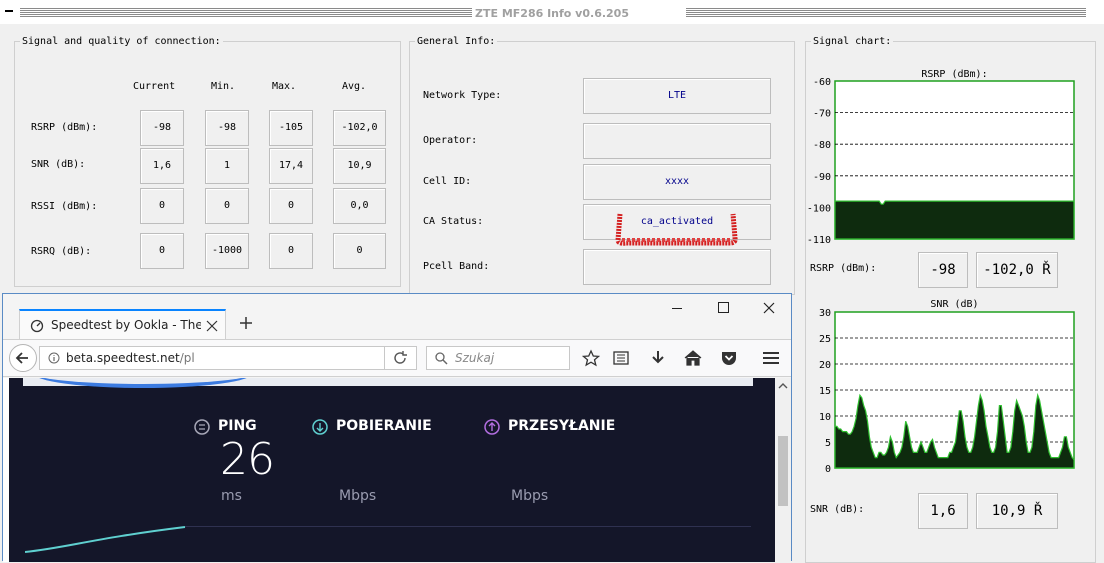 This screenshot has width=1104, height=563. Describe the element at coordinates (562, 426) in the screenshot. I see `upload-label: PRZESYŁANIE` at that location.